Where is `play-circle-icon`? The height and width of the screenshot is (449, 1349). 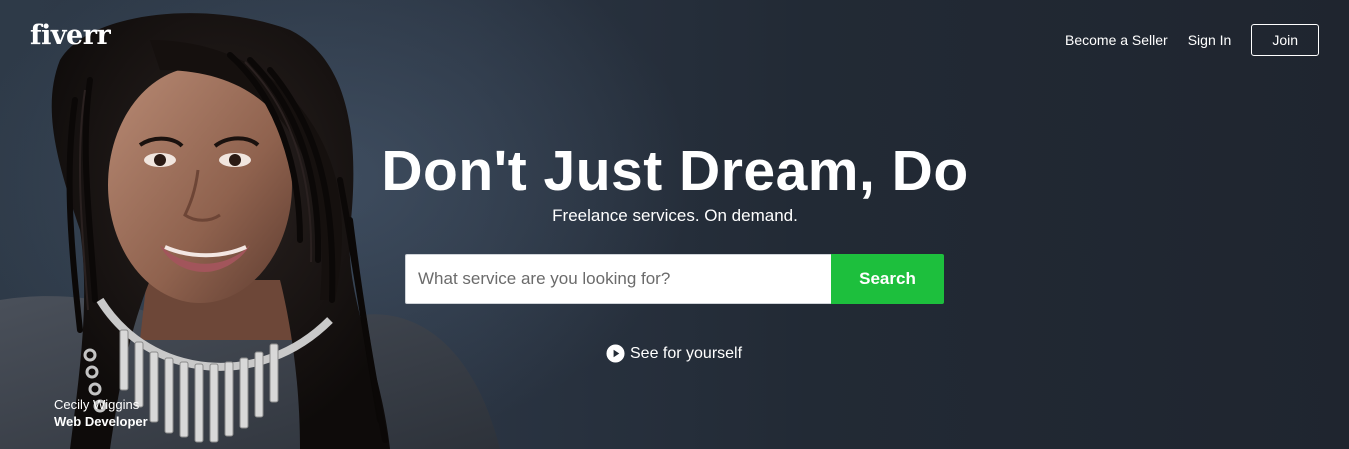
play-circle-icon is located at coordinates (615, 353).